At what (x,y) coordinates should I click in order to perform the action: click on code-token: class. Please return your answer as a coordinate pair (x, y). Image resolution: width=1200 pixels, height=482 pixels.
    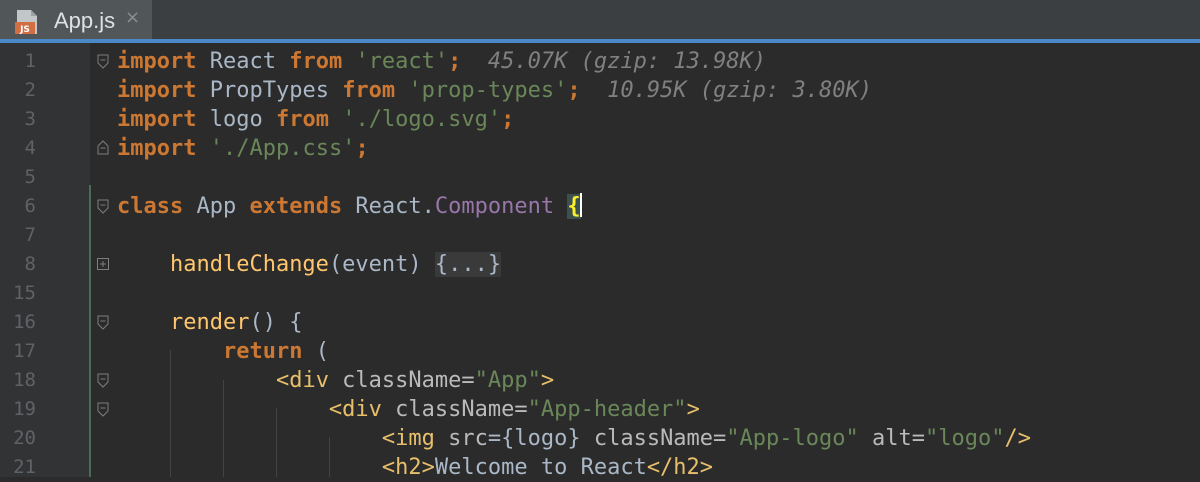
    Looking at the image, I should click on (150, 206).